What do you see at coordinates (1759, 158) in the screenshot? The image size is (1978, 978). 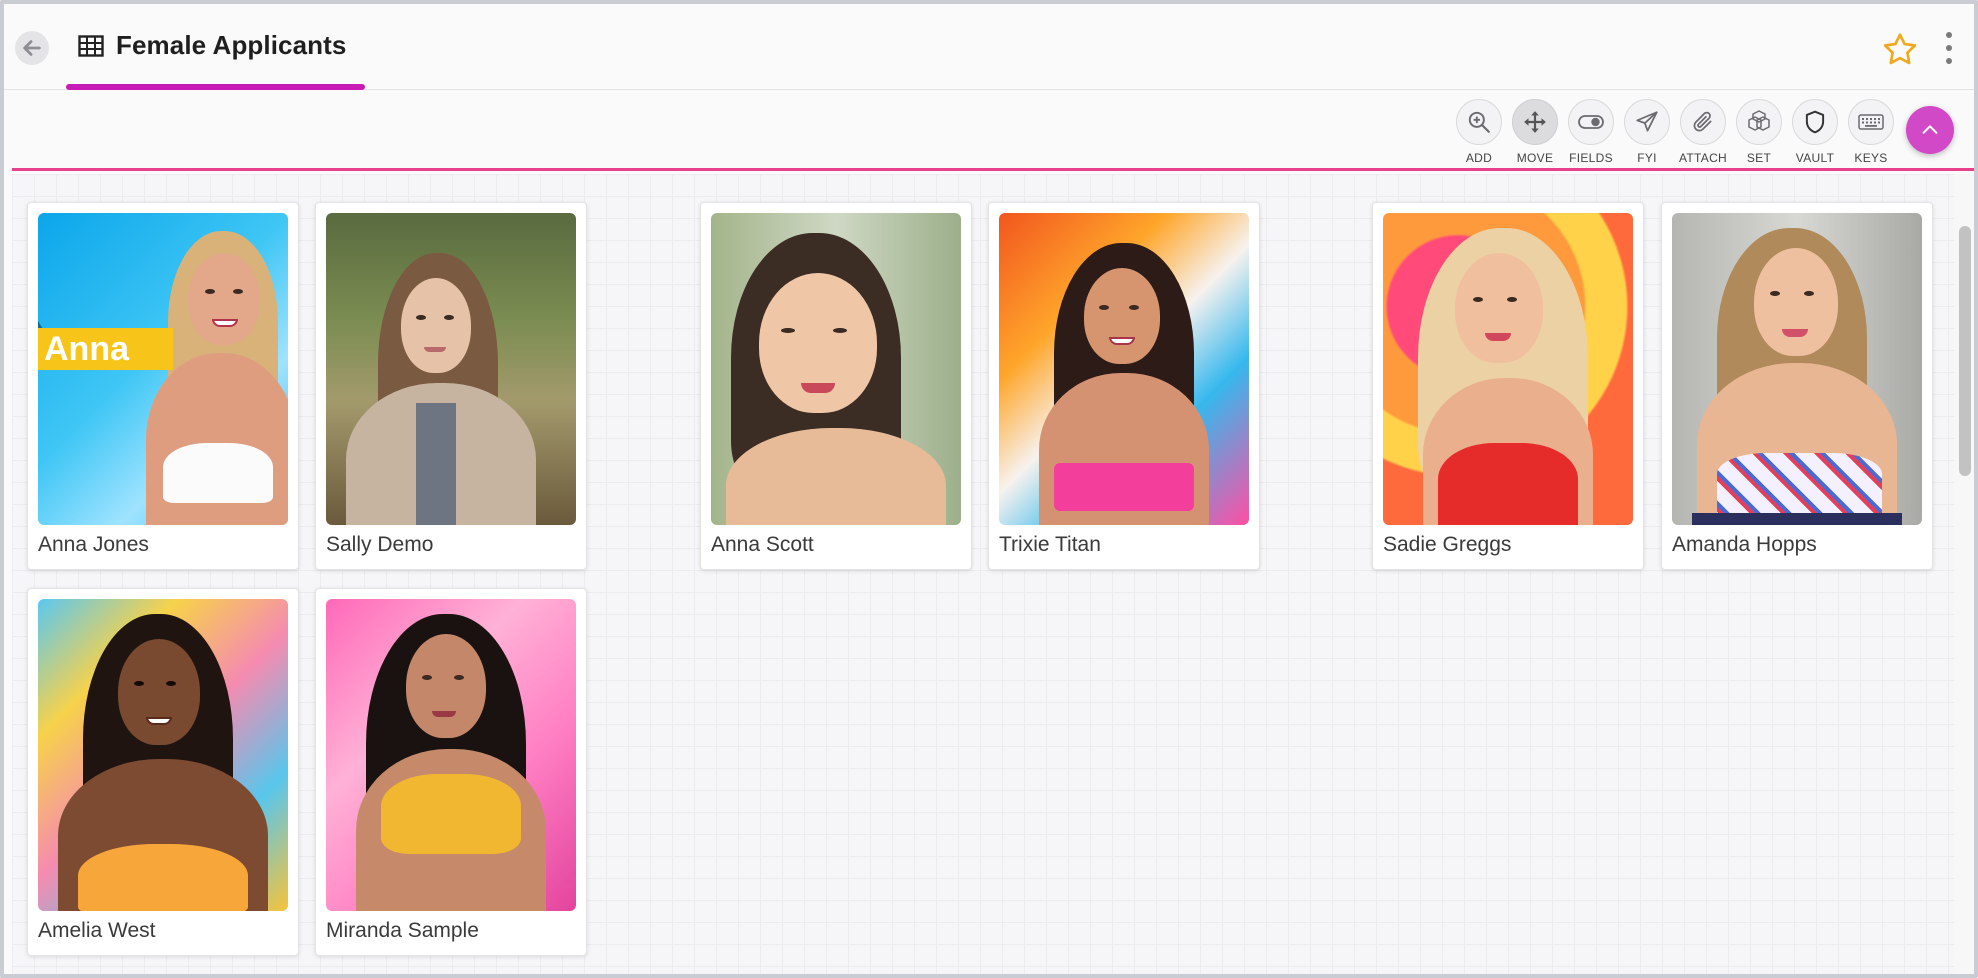 I see `set-button-label: SET` at bounding box center [1759, 158].